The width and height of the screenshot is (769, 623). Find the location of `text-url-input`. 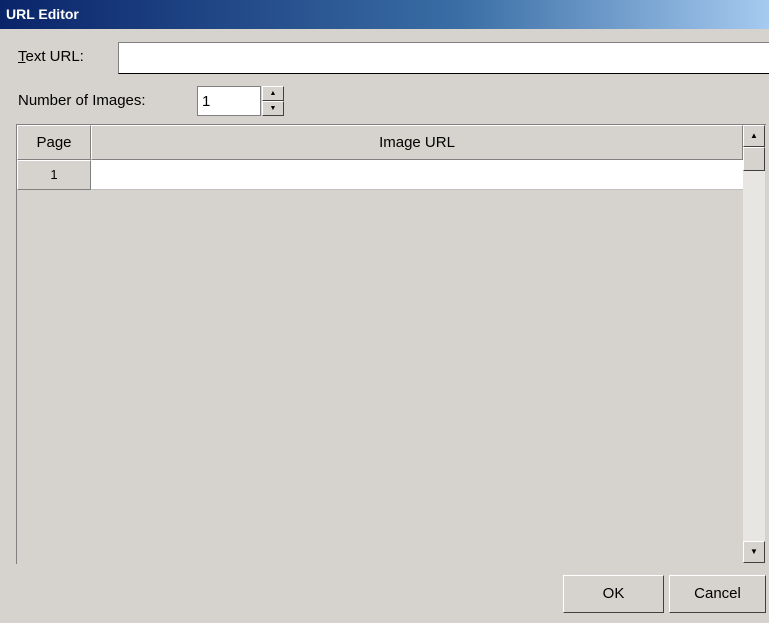

text-url-input is located at coordinates (443, 58).